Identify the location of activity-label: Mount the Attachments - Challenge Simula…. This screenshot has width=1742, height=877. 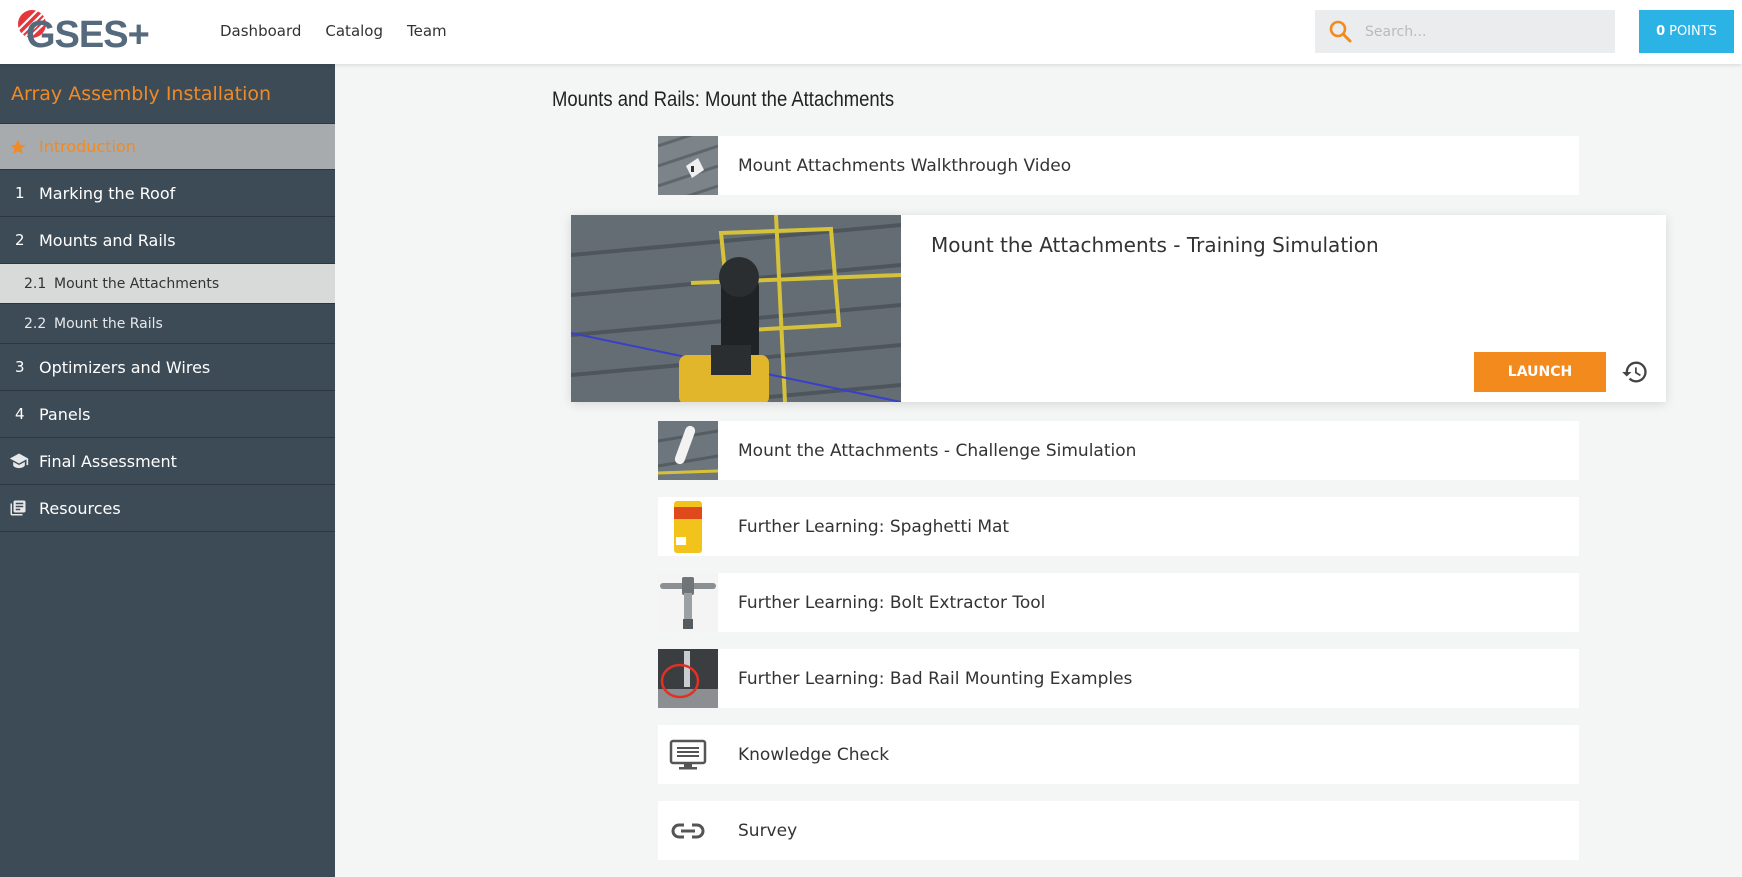
(937, 450).